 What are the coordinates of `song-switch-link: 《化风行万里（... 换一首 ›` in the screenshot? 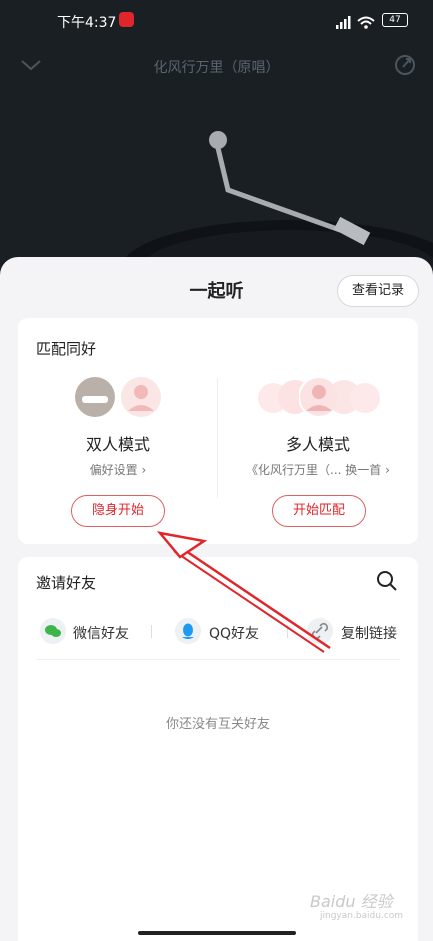 It's located at (318, 469).